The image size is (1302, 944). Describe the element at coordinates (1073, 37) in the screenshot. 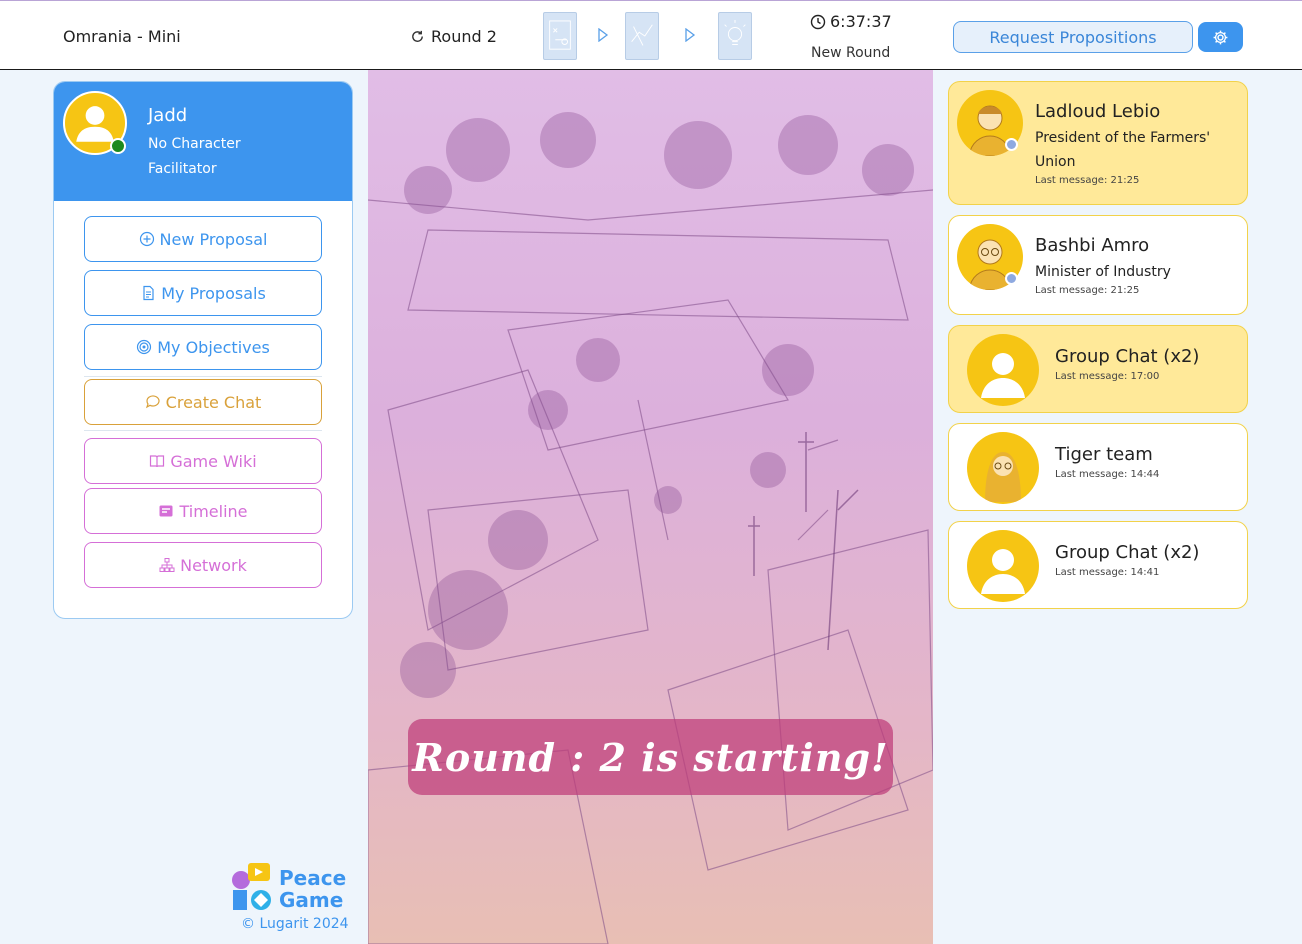

I see `request-propositions-button: Request Propositions` at that location.